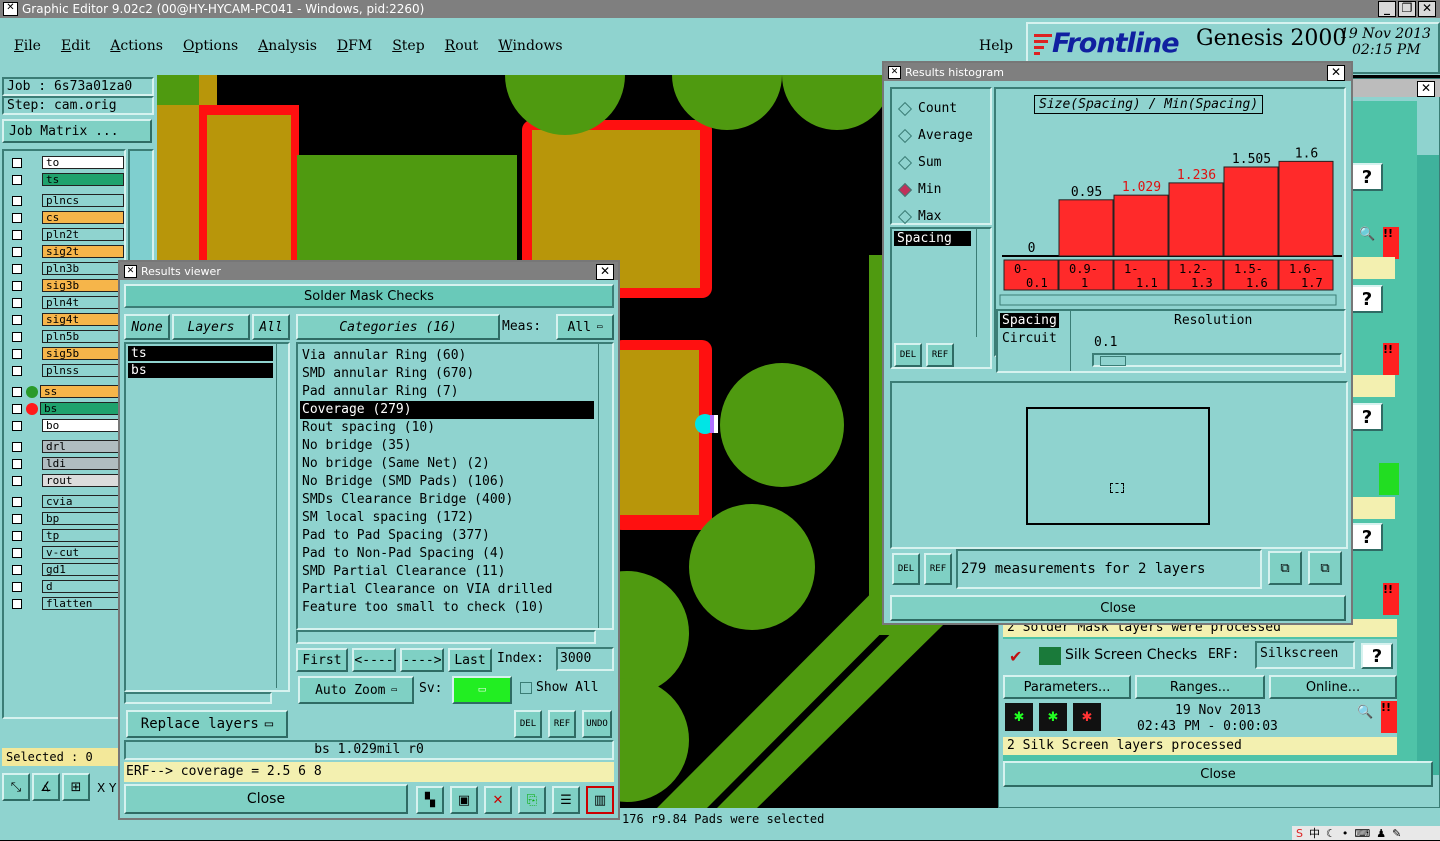  What do you see at coordinates (1367, 177) in the screenshot?
I see `help-button-1: ?` at bounding box center [1367, 177].